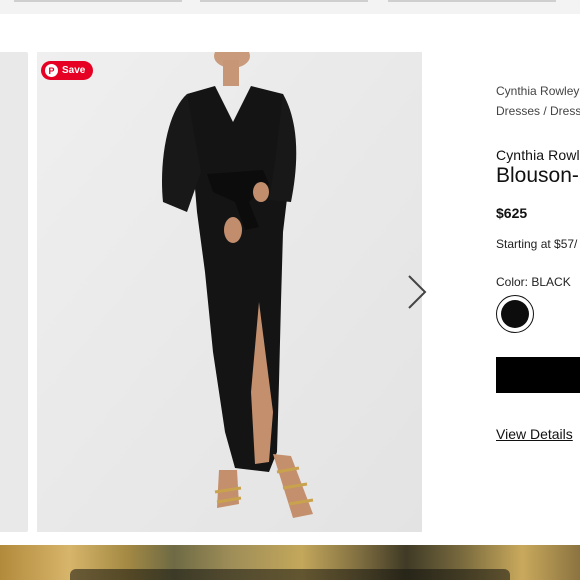  I want to click on swatch-fill, so click(515, 314).